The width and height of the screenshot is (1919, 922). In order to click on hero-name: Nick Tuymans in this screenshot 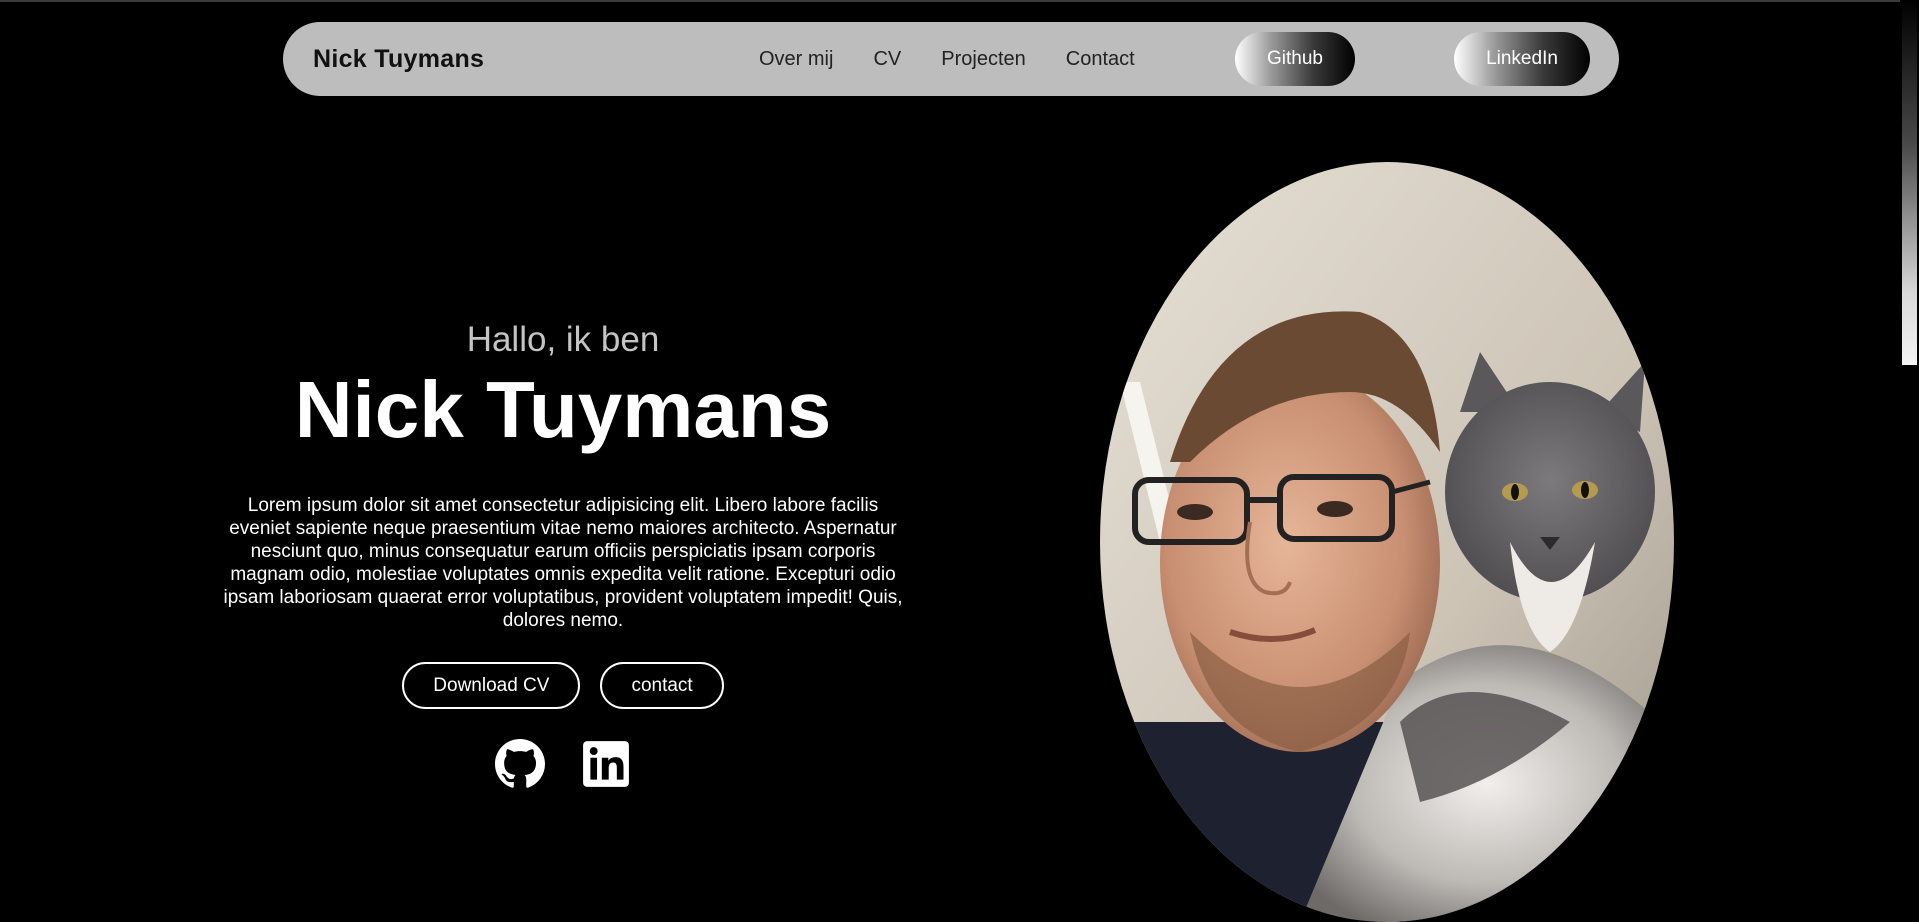, I will do `click(563, 409)`.